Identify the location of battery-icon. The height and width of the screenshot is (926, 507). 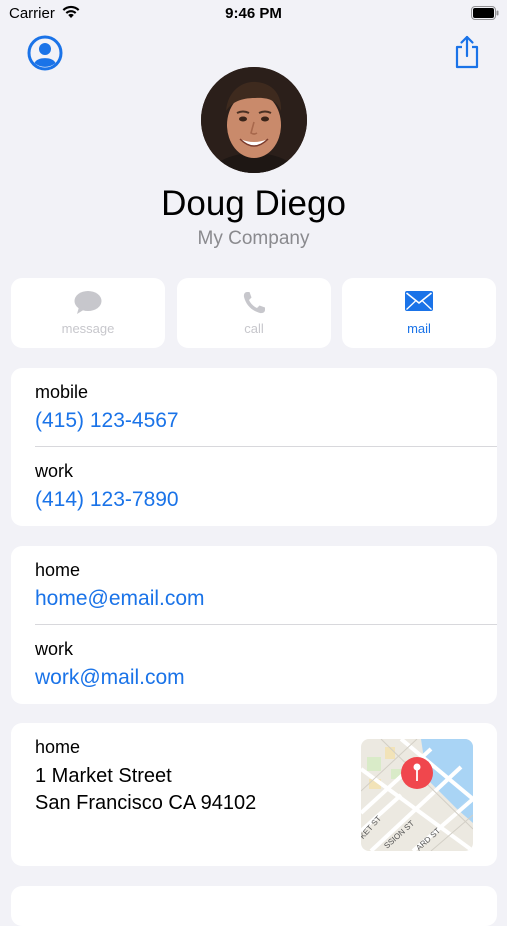
(485, 15).